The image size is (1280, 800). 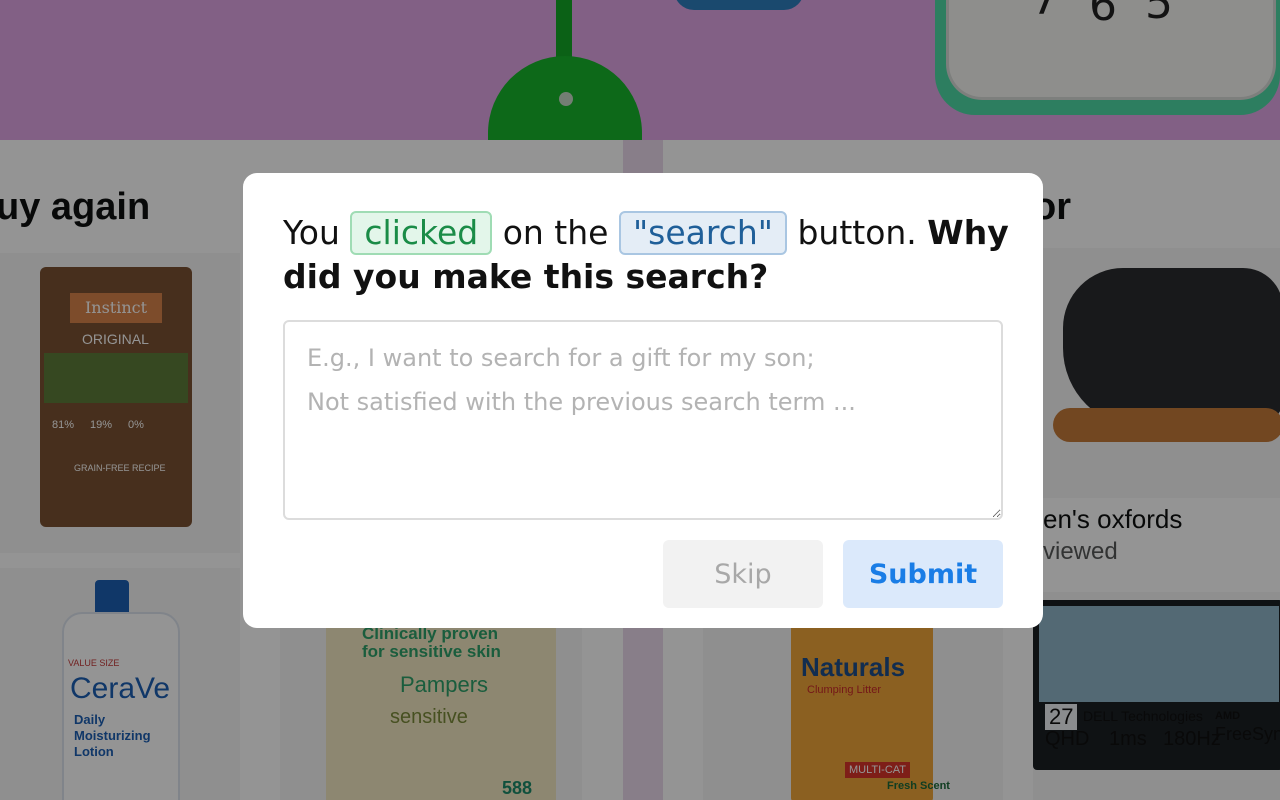 What do you see at coordinates (311, 232) in the screenshot?
I see `question-prefix: You` at bounding box center [311, 232].